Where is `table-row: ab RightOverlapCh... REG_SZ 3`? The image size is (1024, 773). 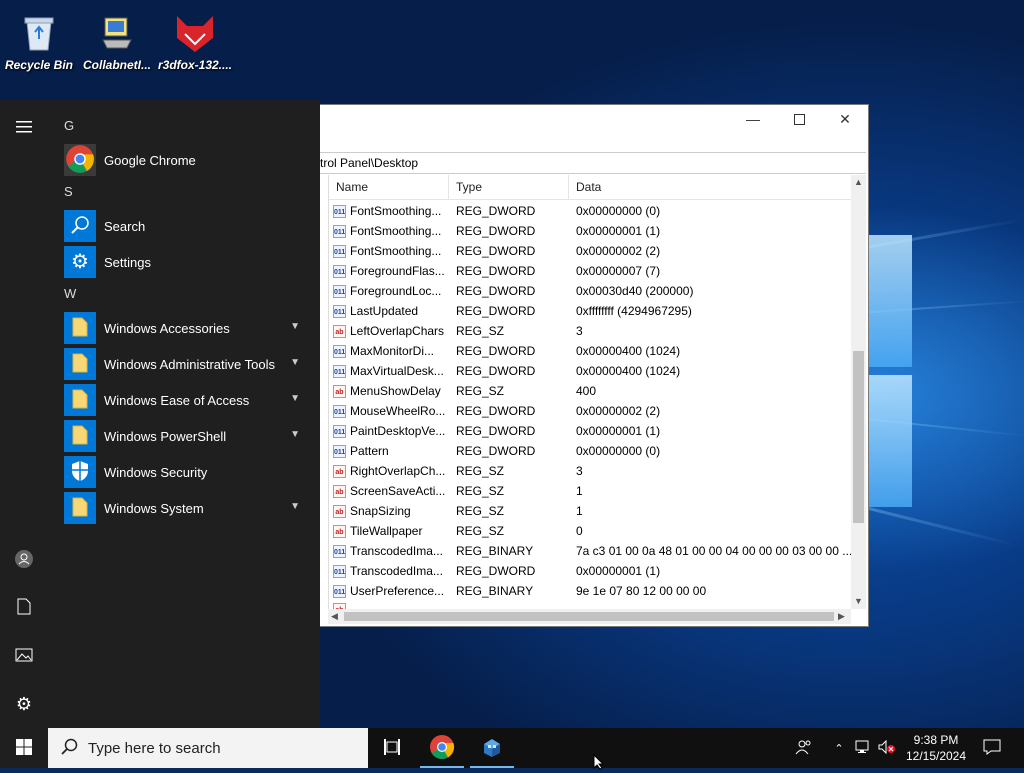 table-row: ab RightOverlapCh... REG_SZ 3 is located at coordinates (590, 471).